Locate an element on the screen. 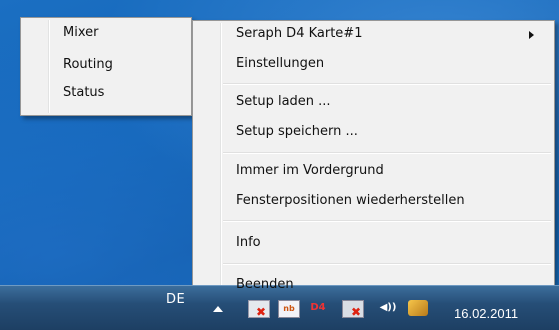  submenu-item-label: Routing is located at coordinates (88, 64).